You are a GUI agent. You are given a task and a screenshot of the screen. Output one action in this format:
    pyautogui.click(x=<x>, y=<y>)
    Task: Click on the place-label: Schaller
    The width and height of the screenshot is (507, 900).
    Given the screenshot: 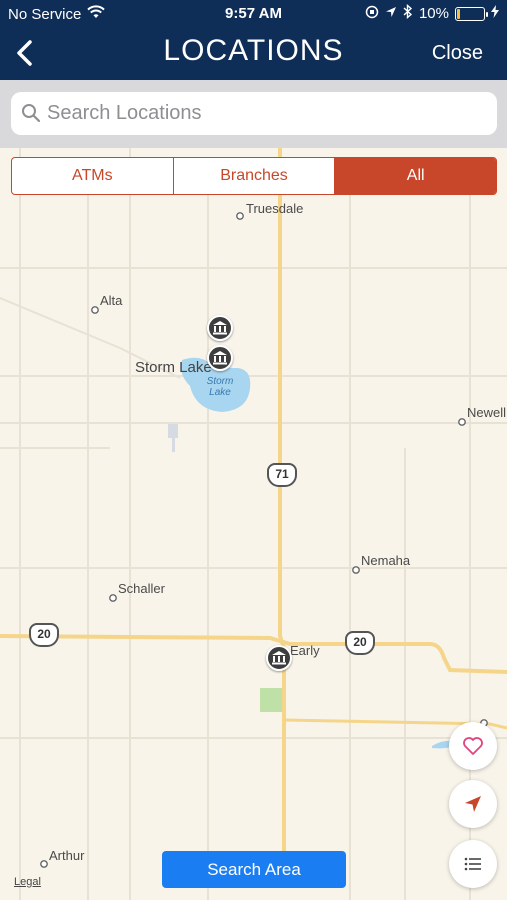 What is the action you would take?
    pyautogui.click(x=141, y=588)
    